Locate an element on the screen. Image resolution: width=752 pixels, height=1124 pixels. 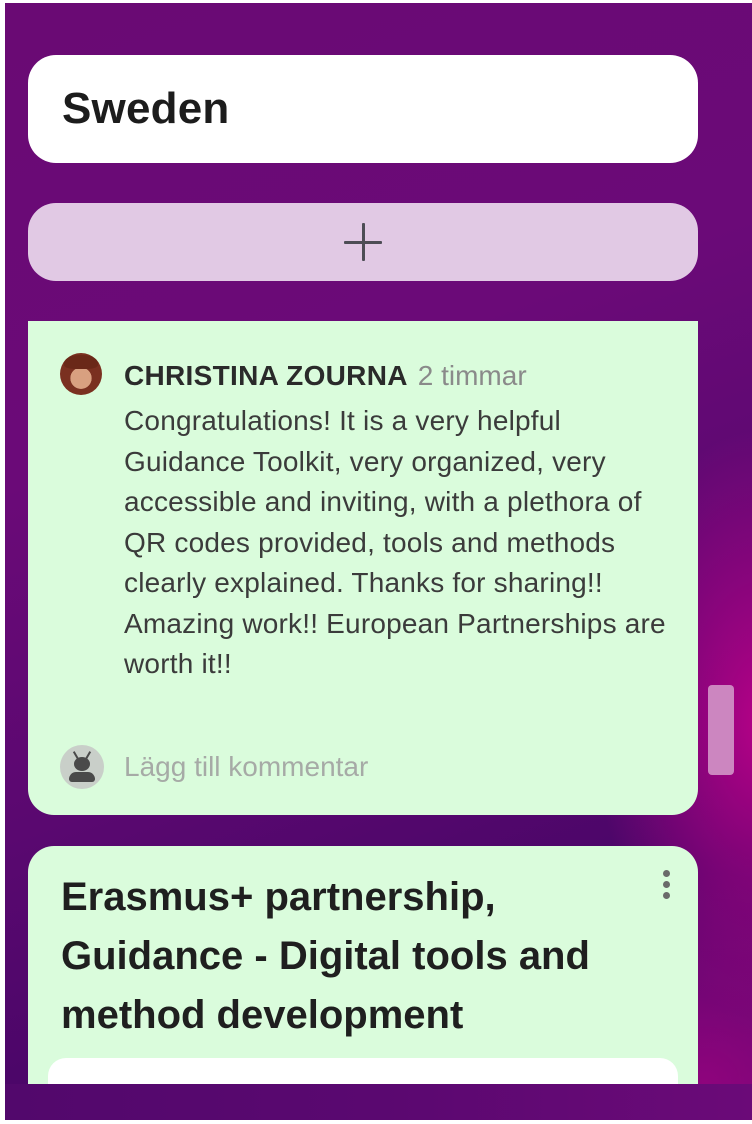
board-background-strip is located at coordinates (378, 1102).